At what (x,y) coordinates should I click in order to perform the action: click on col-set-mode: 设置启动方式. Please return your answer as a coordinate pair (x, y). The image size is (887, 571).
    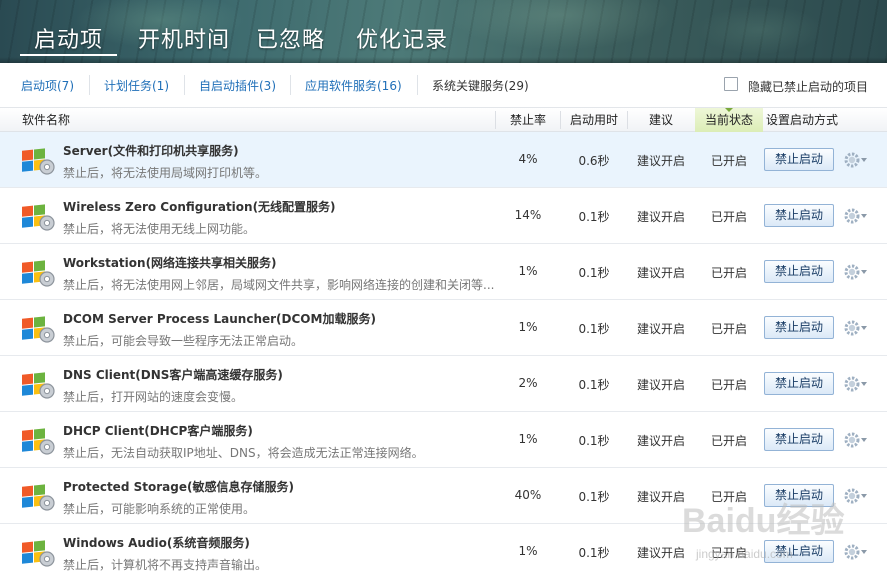
    Looking at the image, I should click on (801, 120).